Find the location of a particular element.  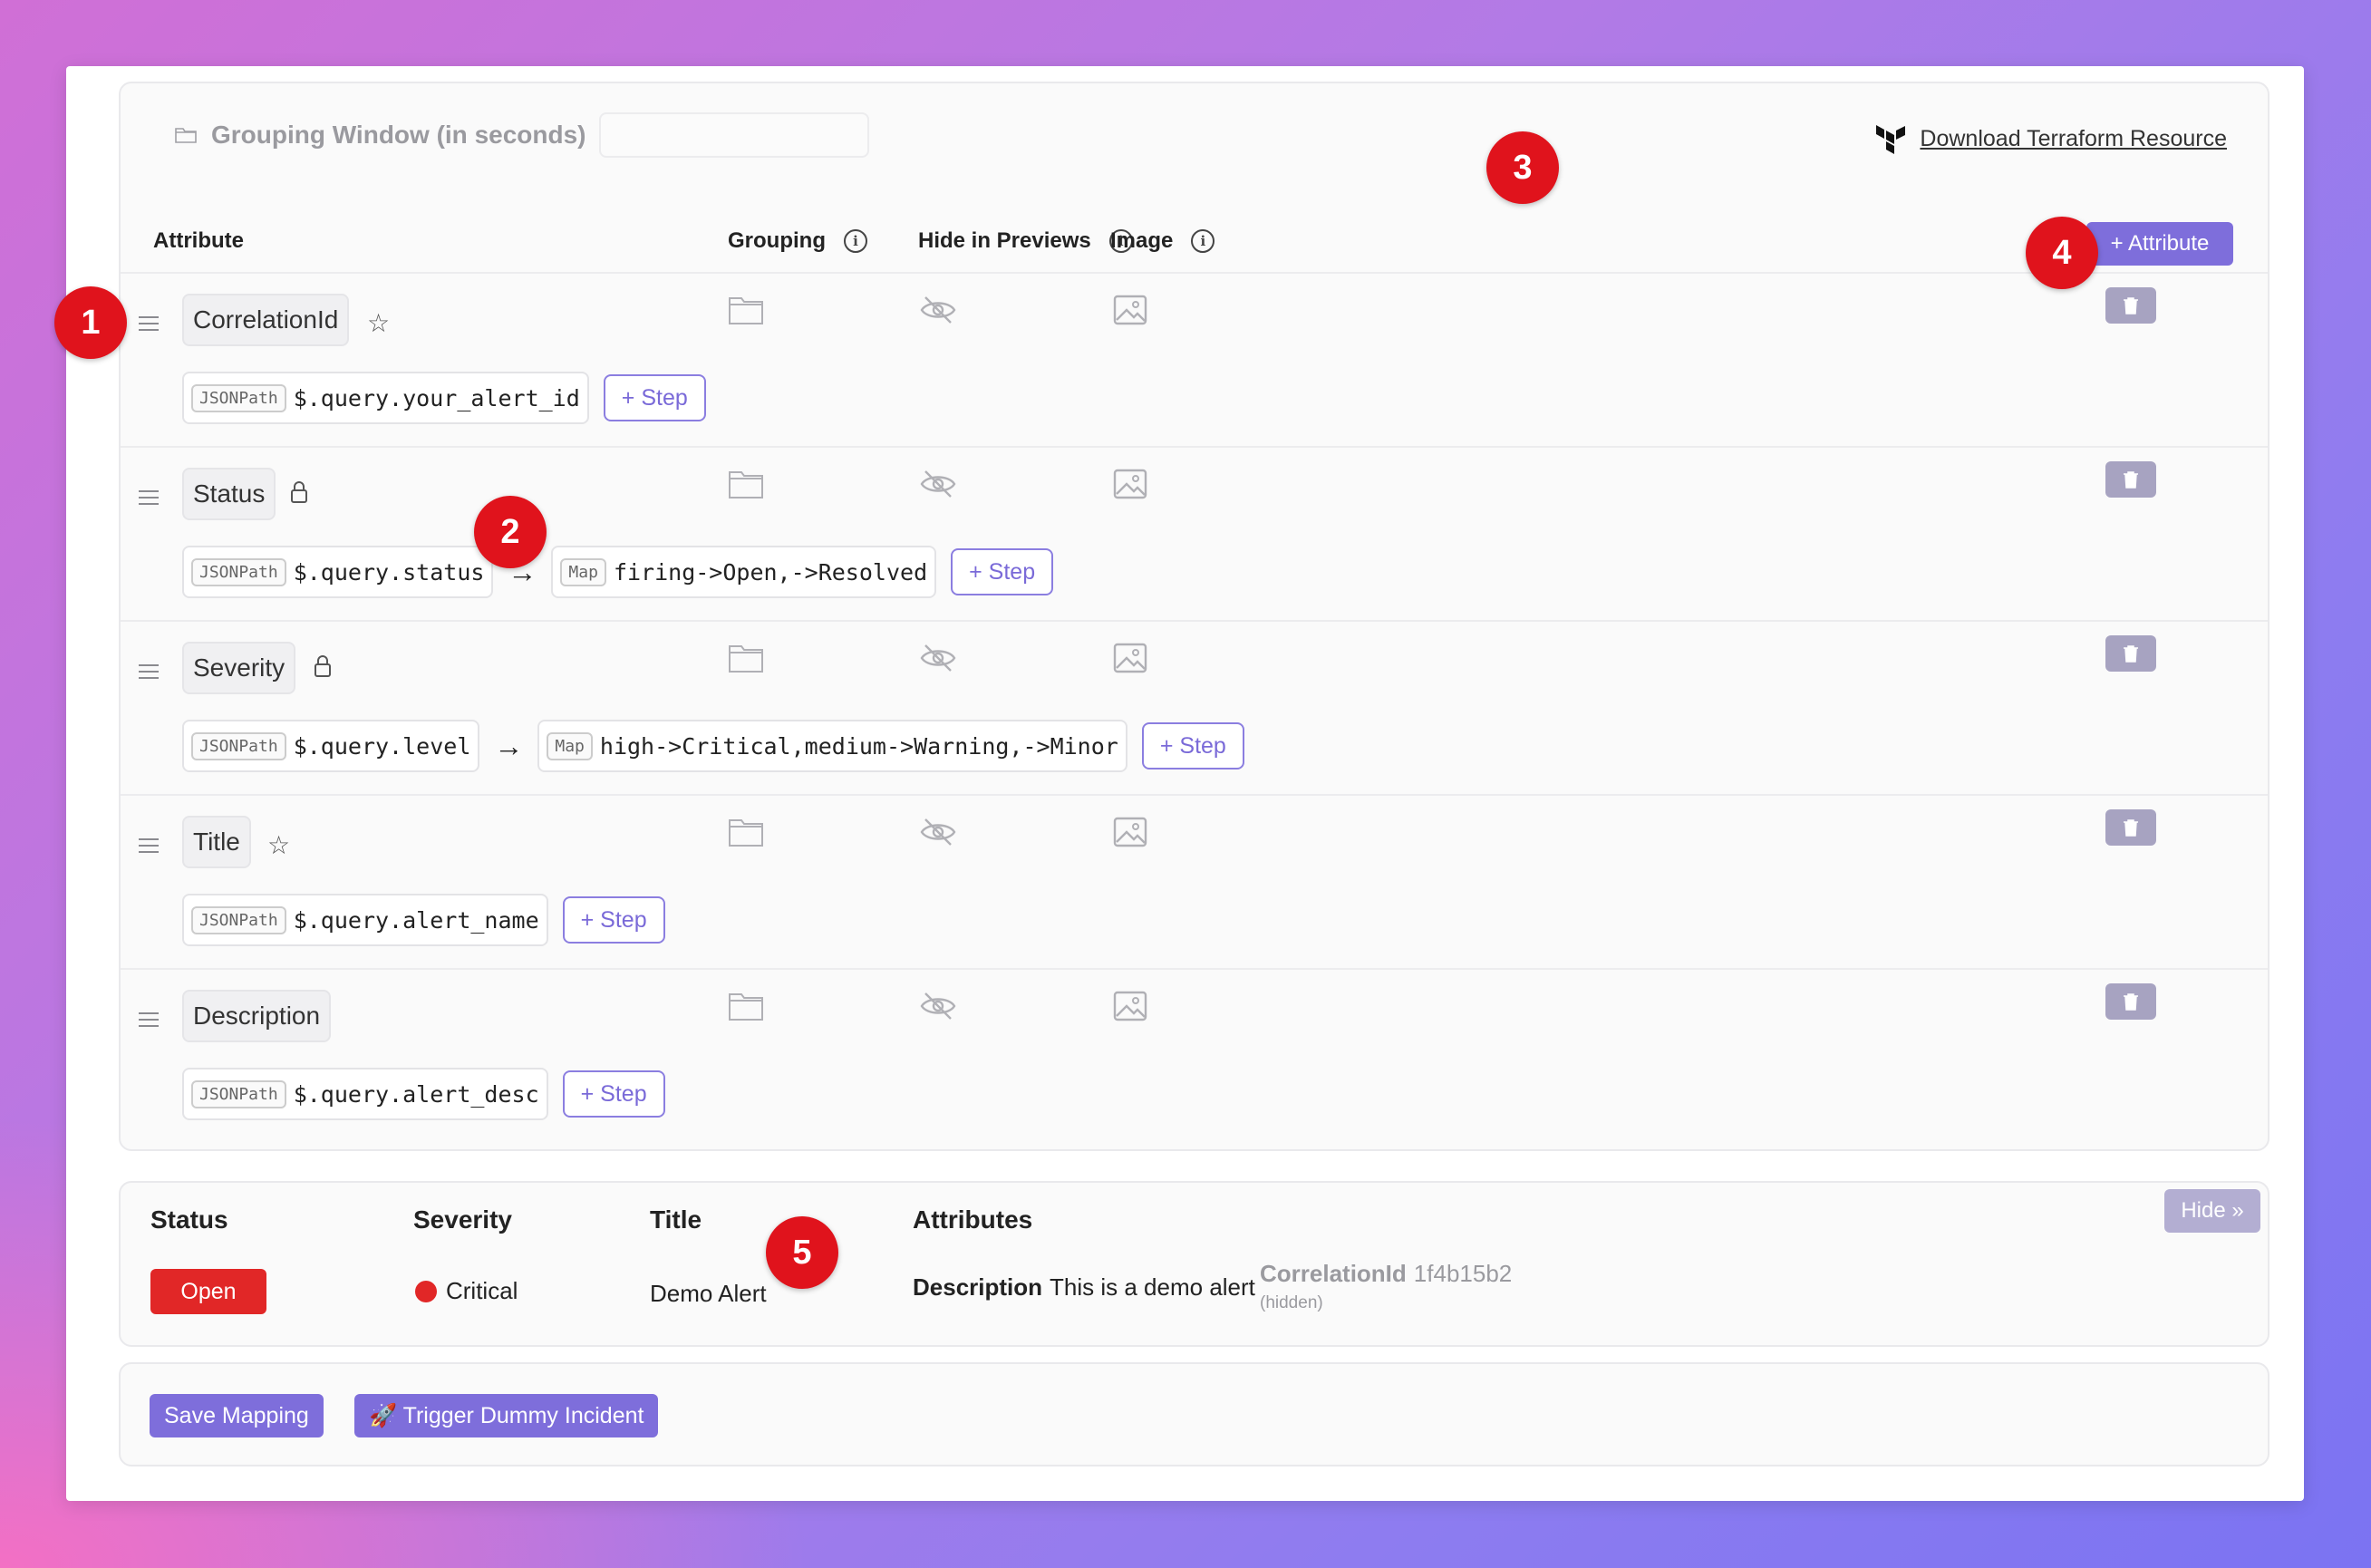

preview-status-header: Status is located at coordinates (189, 1219).